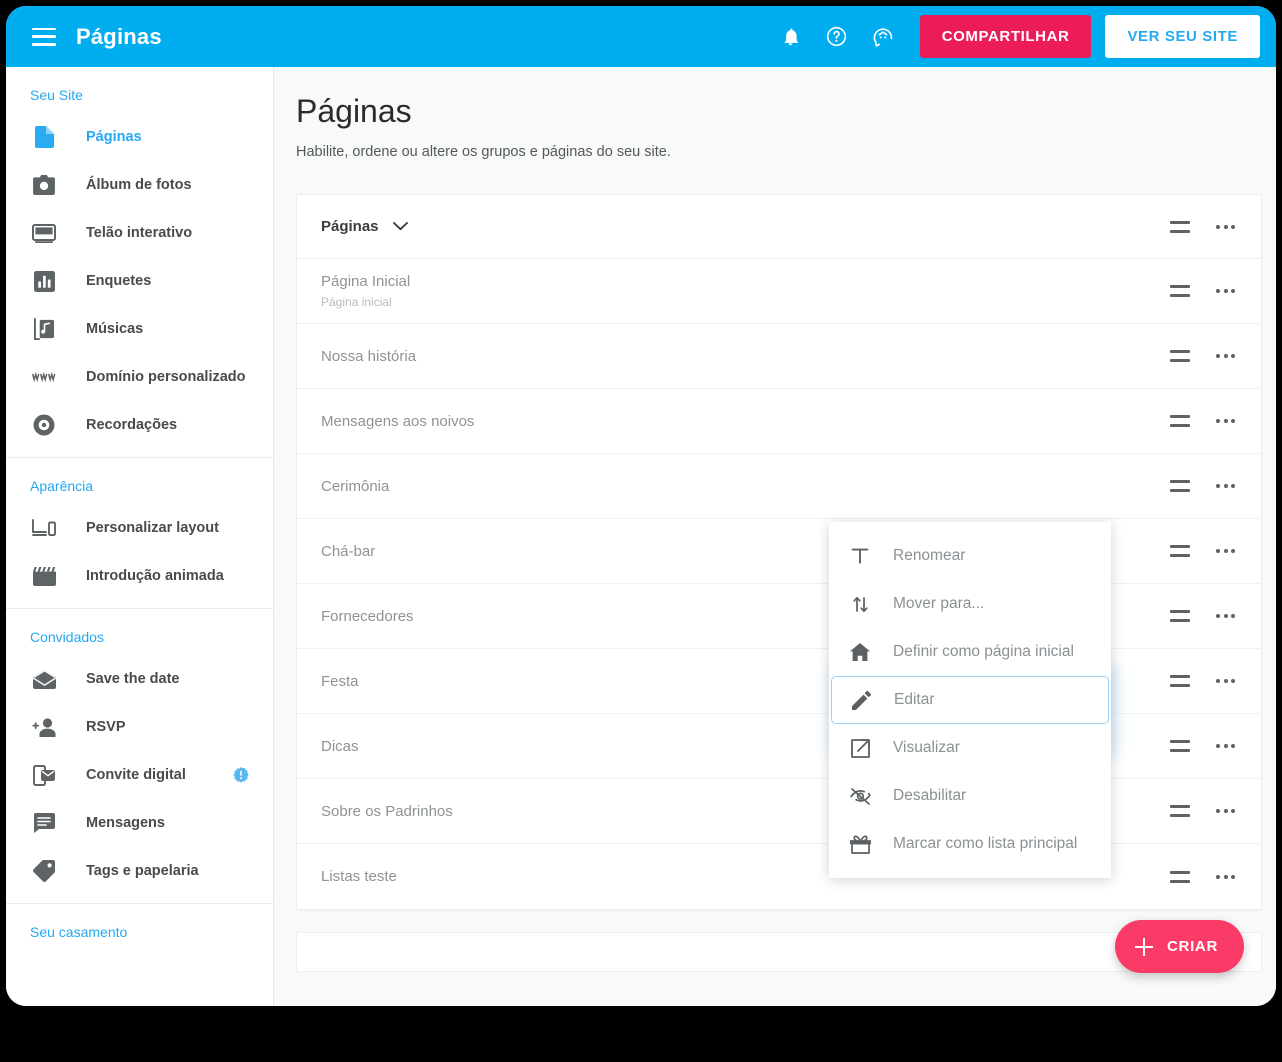 This screenshot has width=1282, height=1062. What do you see at coordinates (139, 927) in the screenshot?
I see `sidebar-heading-seu-casamento: Seu casamento` at bounding box center [139, 927].